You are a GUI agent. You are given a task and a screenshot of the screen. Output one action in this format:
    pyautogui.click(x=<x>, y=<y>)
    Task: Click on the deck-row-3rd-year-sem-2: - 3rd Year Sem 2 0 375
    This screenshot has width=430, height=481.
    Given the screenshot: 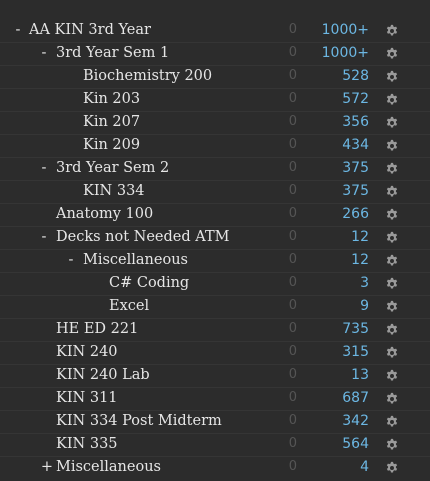 What is the action you would take?
    pyautogui.click(x=215, y=169)
    